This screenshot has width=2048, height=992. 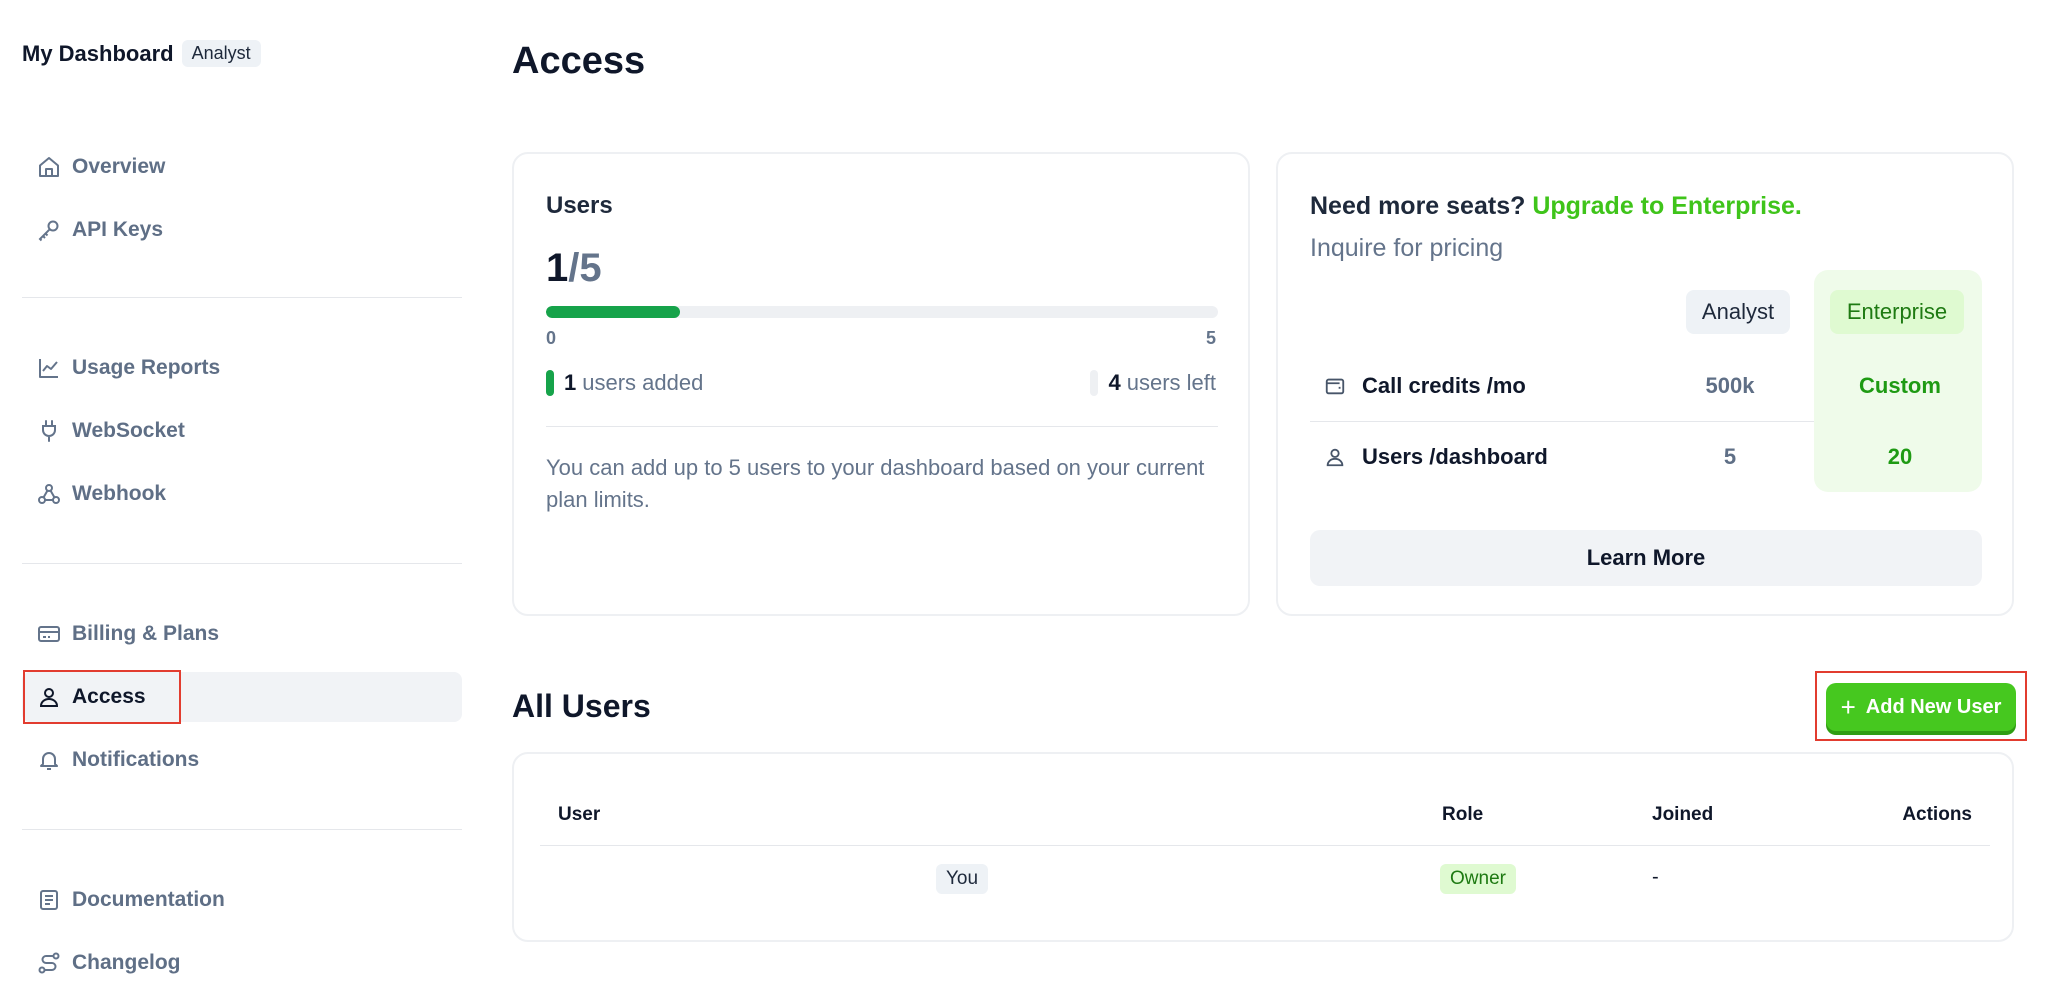 What do you see at coordinates (1730, 385) in the screenshot?
I see `analyst-value: 500k` at bounding box center [1730, 385].